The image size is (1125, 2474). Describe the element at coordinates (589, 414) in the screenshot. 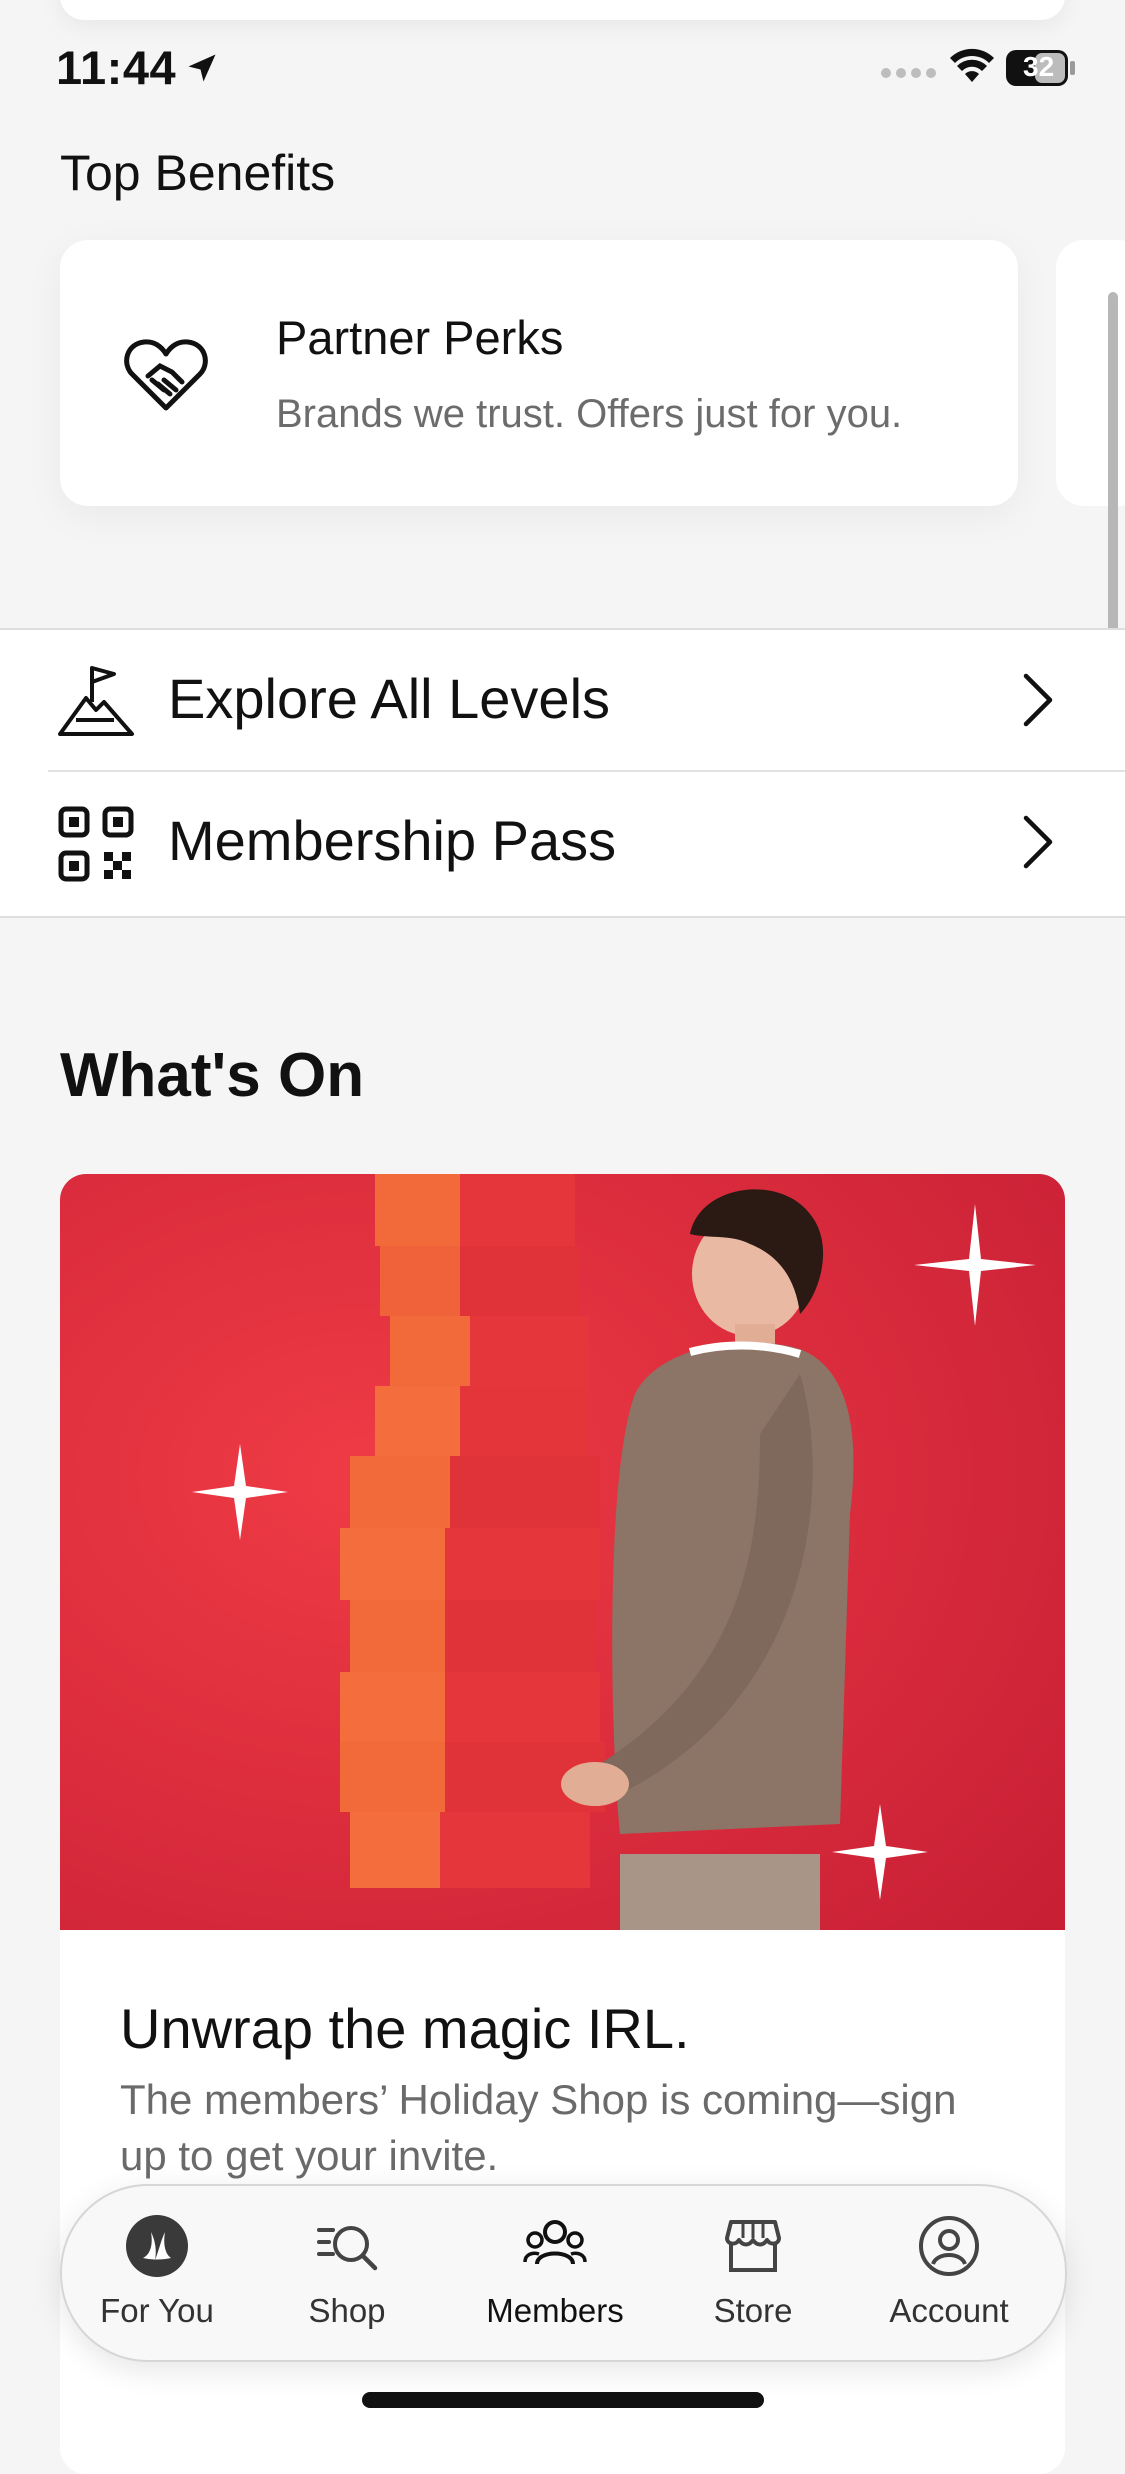

I see `benefit-subtitle: Brands we trust. Offers just for you.` at that location.